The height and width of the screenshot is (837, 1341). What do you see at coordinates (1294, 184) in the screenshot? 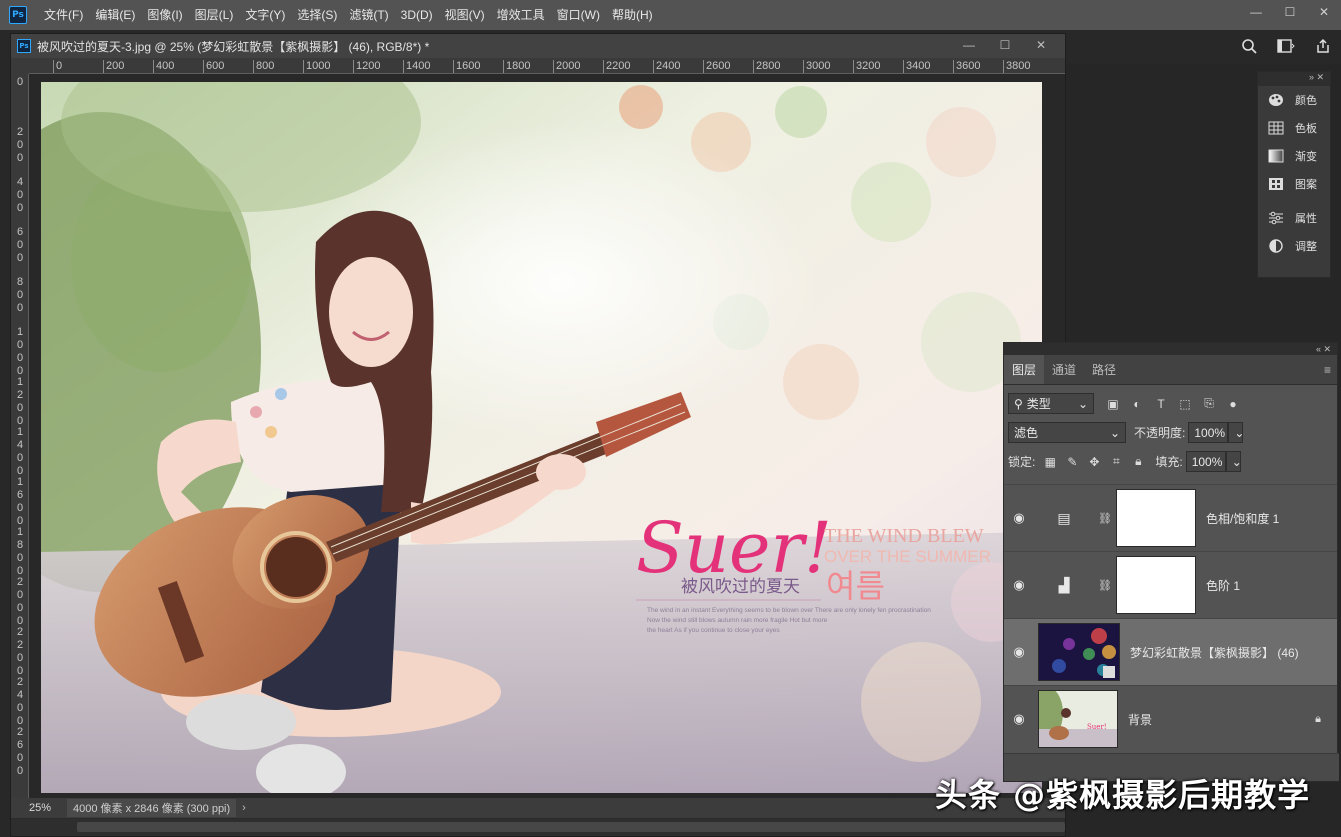
I see `panel-button-pattern: 图案` at bounding box center [1294, 184].